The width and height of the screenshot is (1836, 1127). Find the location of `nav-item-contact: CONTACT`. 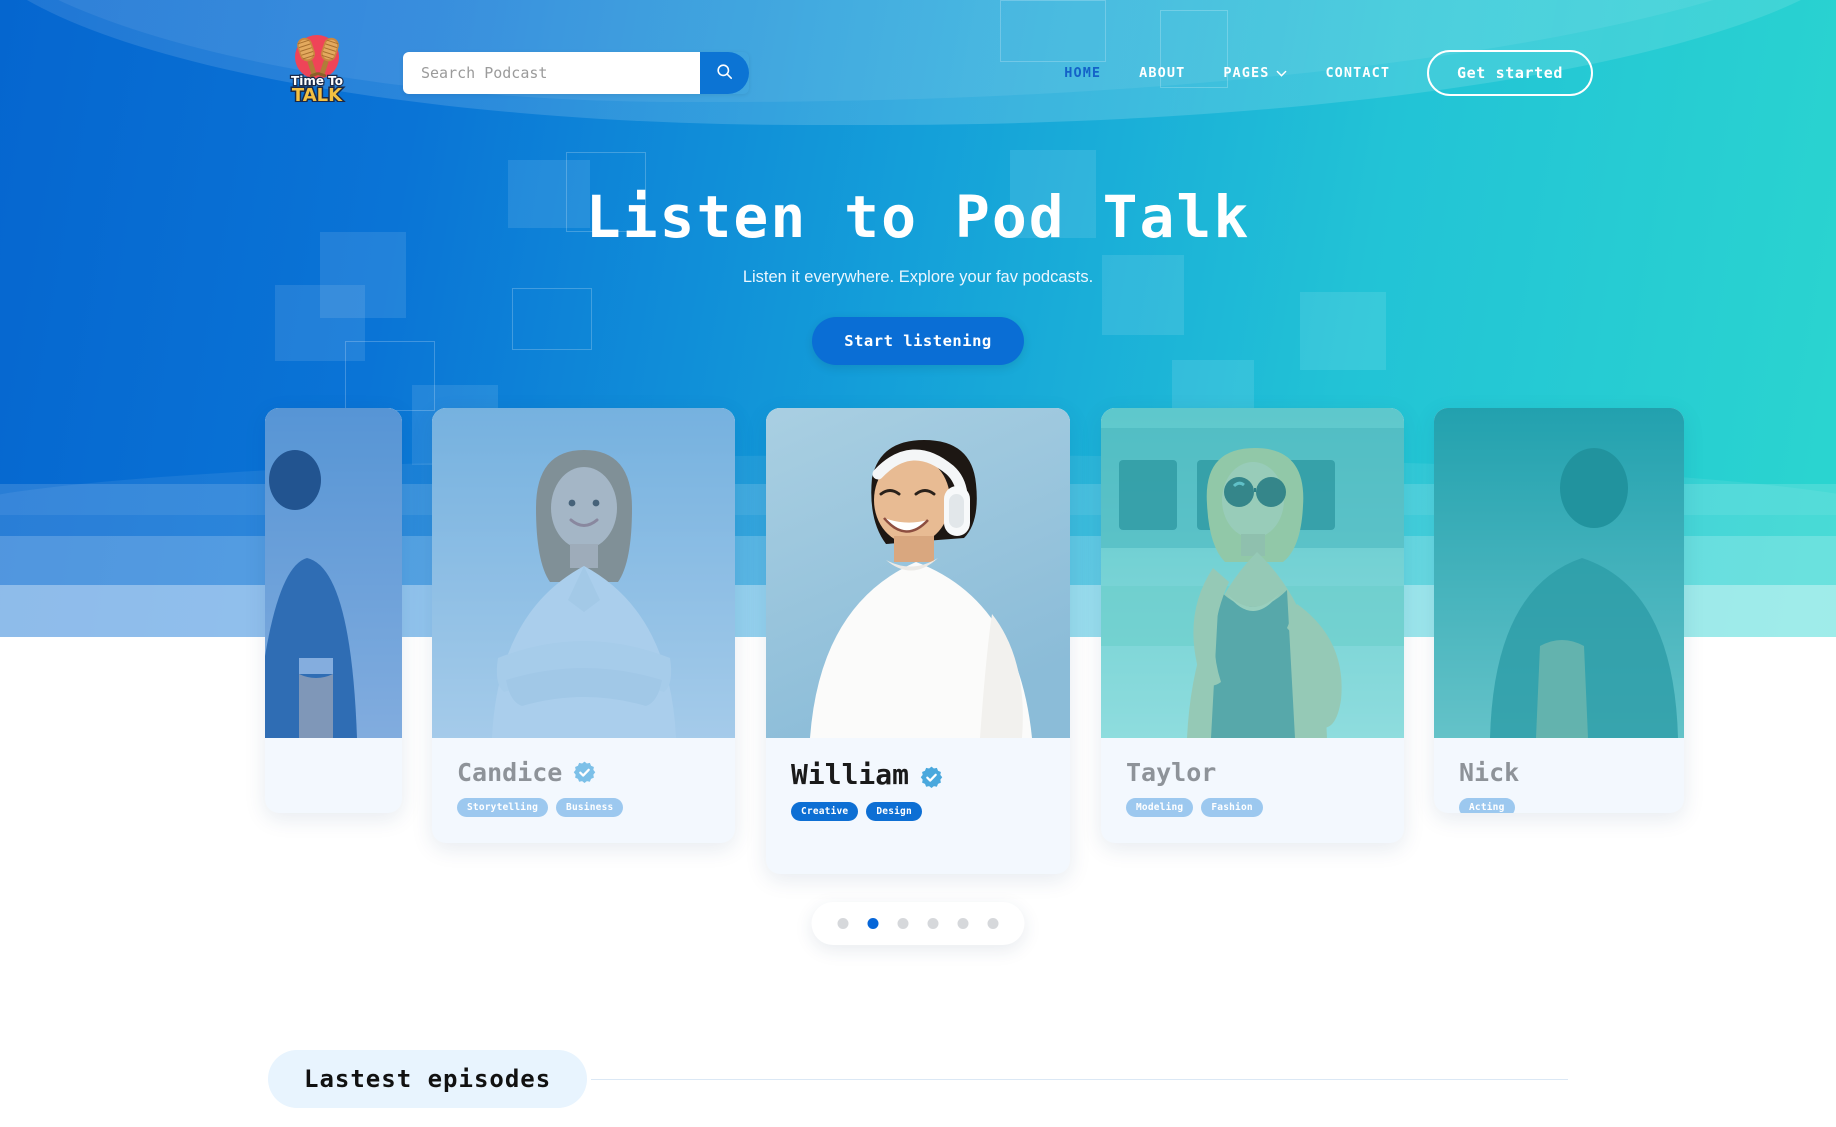

nav-item-contact: CONTACT is located at coordinates (1357, 73).